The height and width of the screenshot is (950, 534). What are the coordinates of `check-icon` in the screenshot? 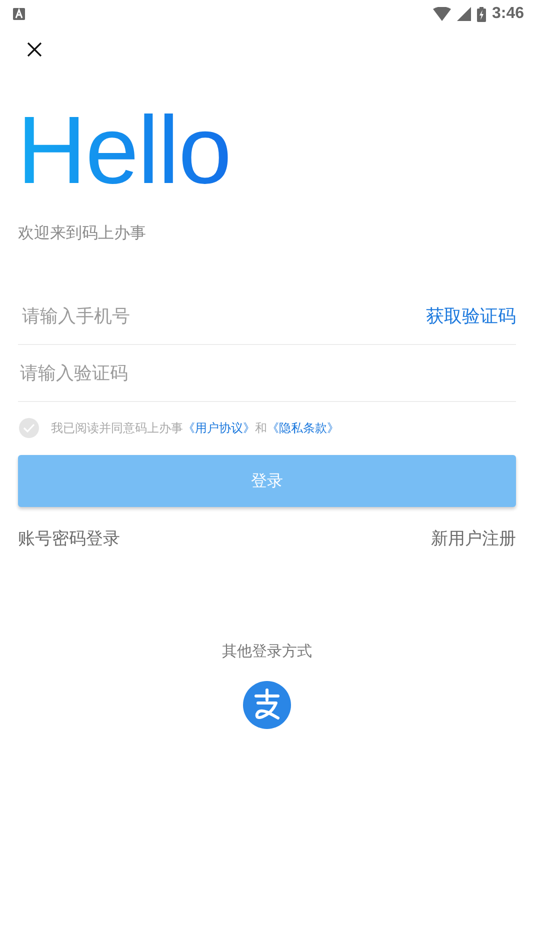 It's located at (29, 428).